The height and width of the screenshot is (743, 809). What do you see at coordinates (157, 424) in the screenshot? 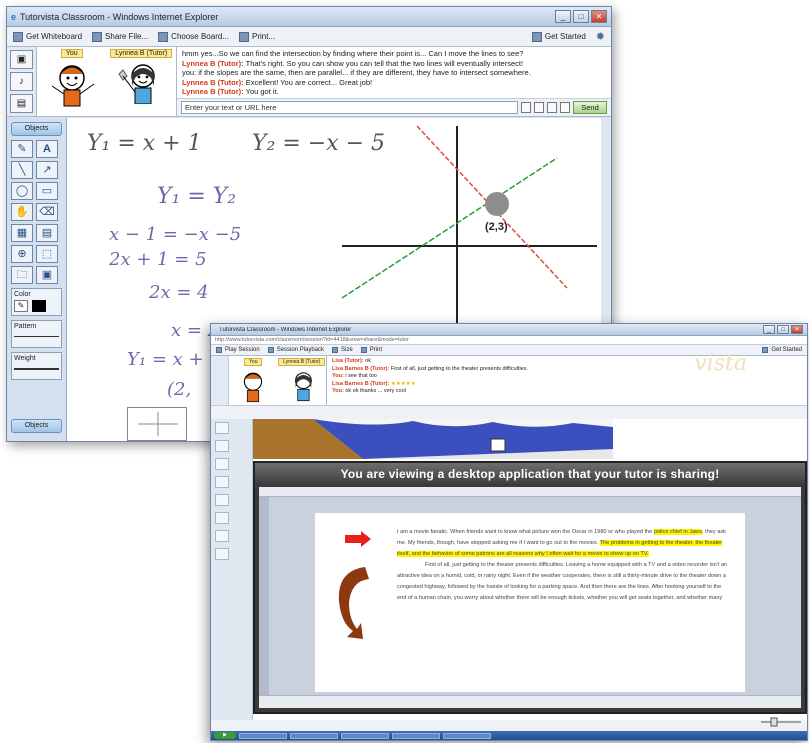
I see `page-thumbnail` at bounding box center [157, 424].